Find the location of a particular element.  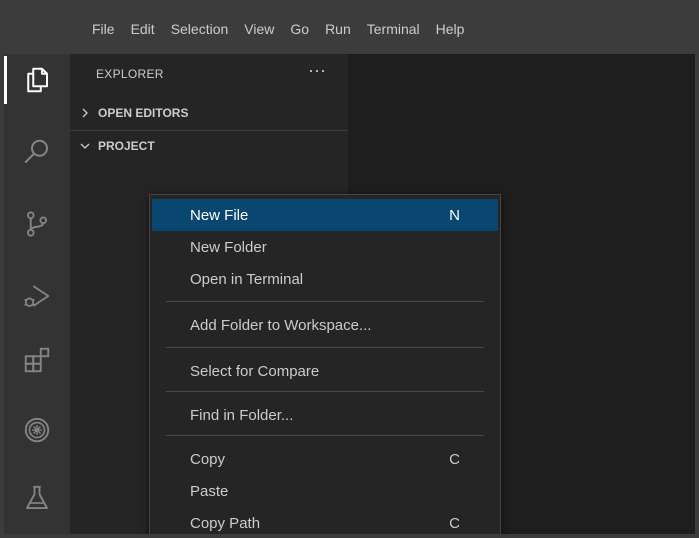

section-open-editors: OPEN EDITORS is located at coordinates (209, 113).